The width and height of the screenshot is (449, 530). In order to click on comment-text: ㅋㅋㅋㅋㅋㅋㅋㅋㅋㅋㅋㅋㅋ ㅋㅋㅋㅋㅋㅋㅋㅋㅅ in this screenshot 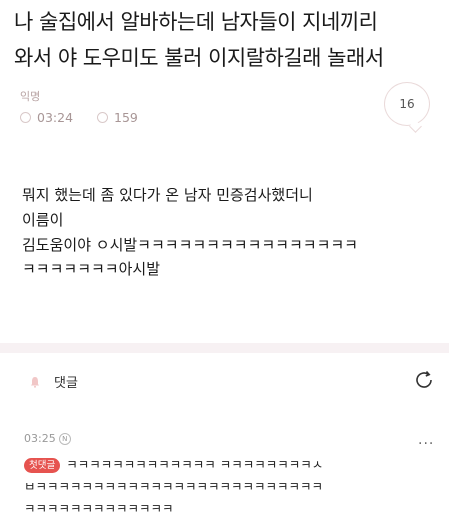, I will do `click(195, 464)`.